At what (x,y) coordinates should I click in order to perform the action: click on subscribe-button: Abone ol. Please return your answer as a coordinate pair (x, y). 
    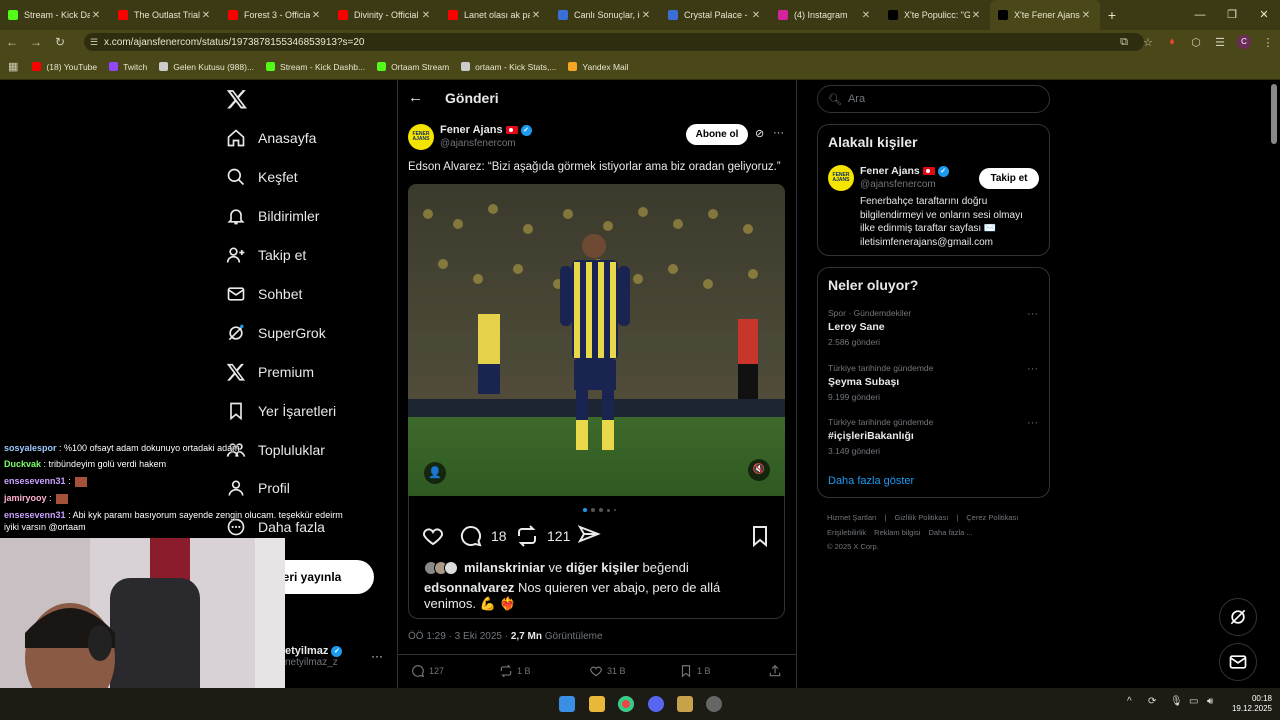
    Looking at the image, I should click on (717, 134).